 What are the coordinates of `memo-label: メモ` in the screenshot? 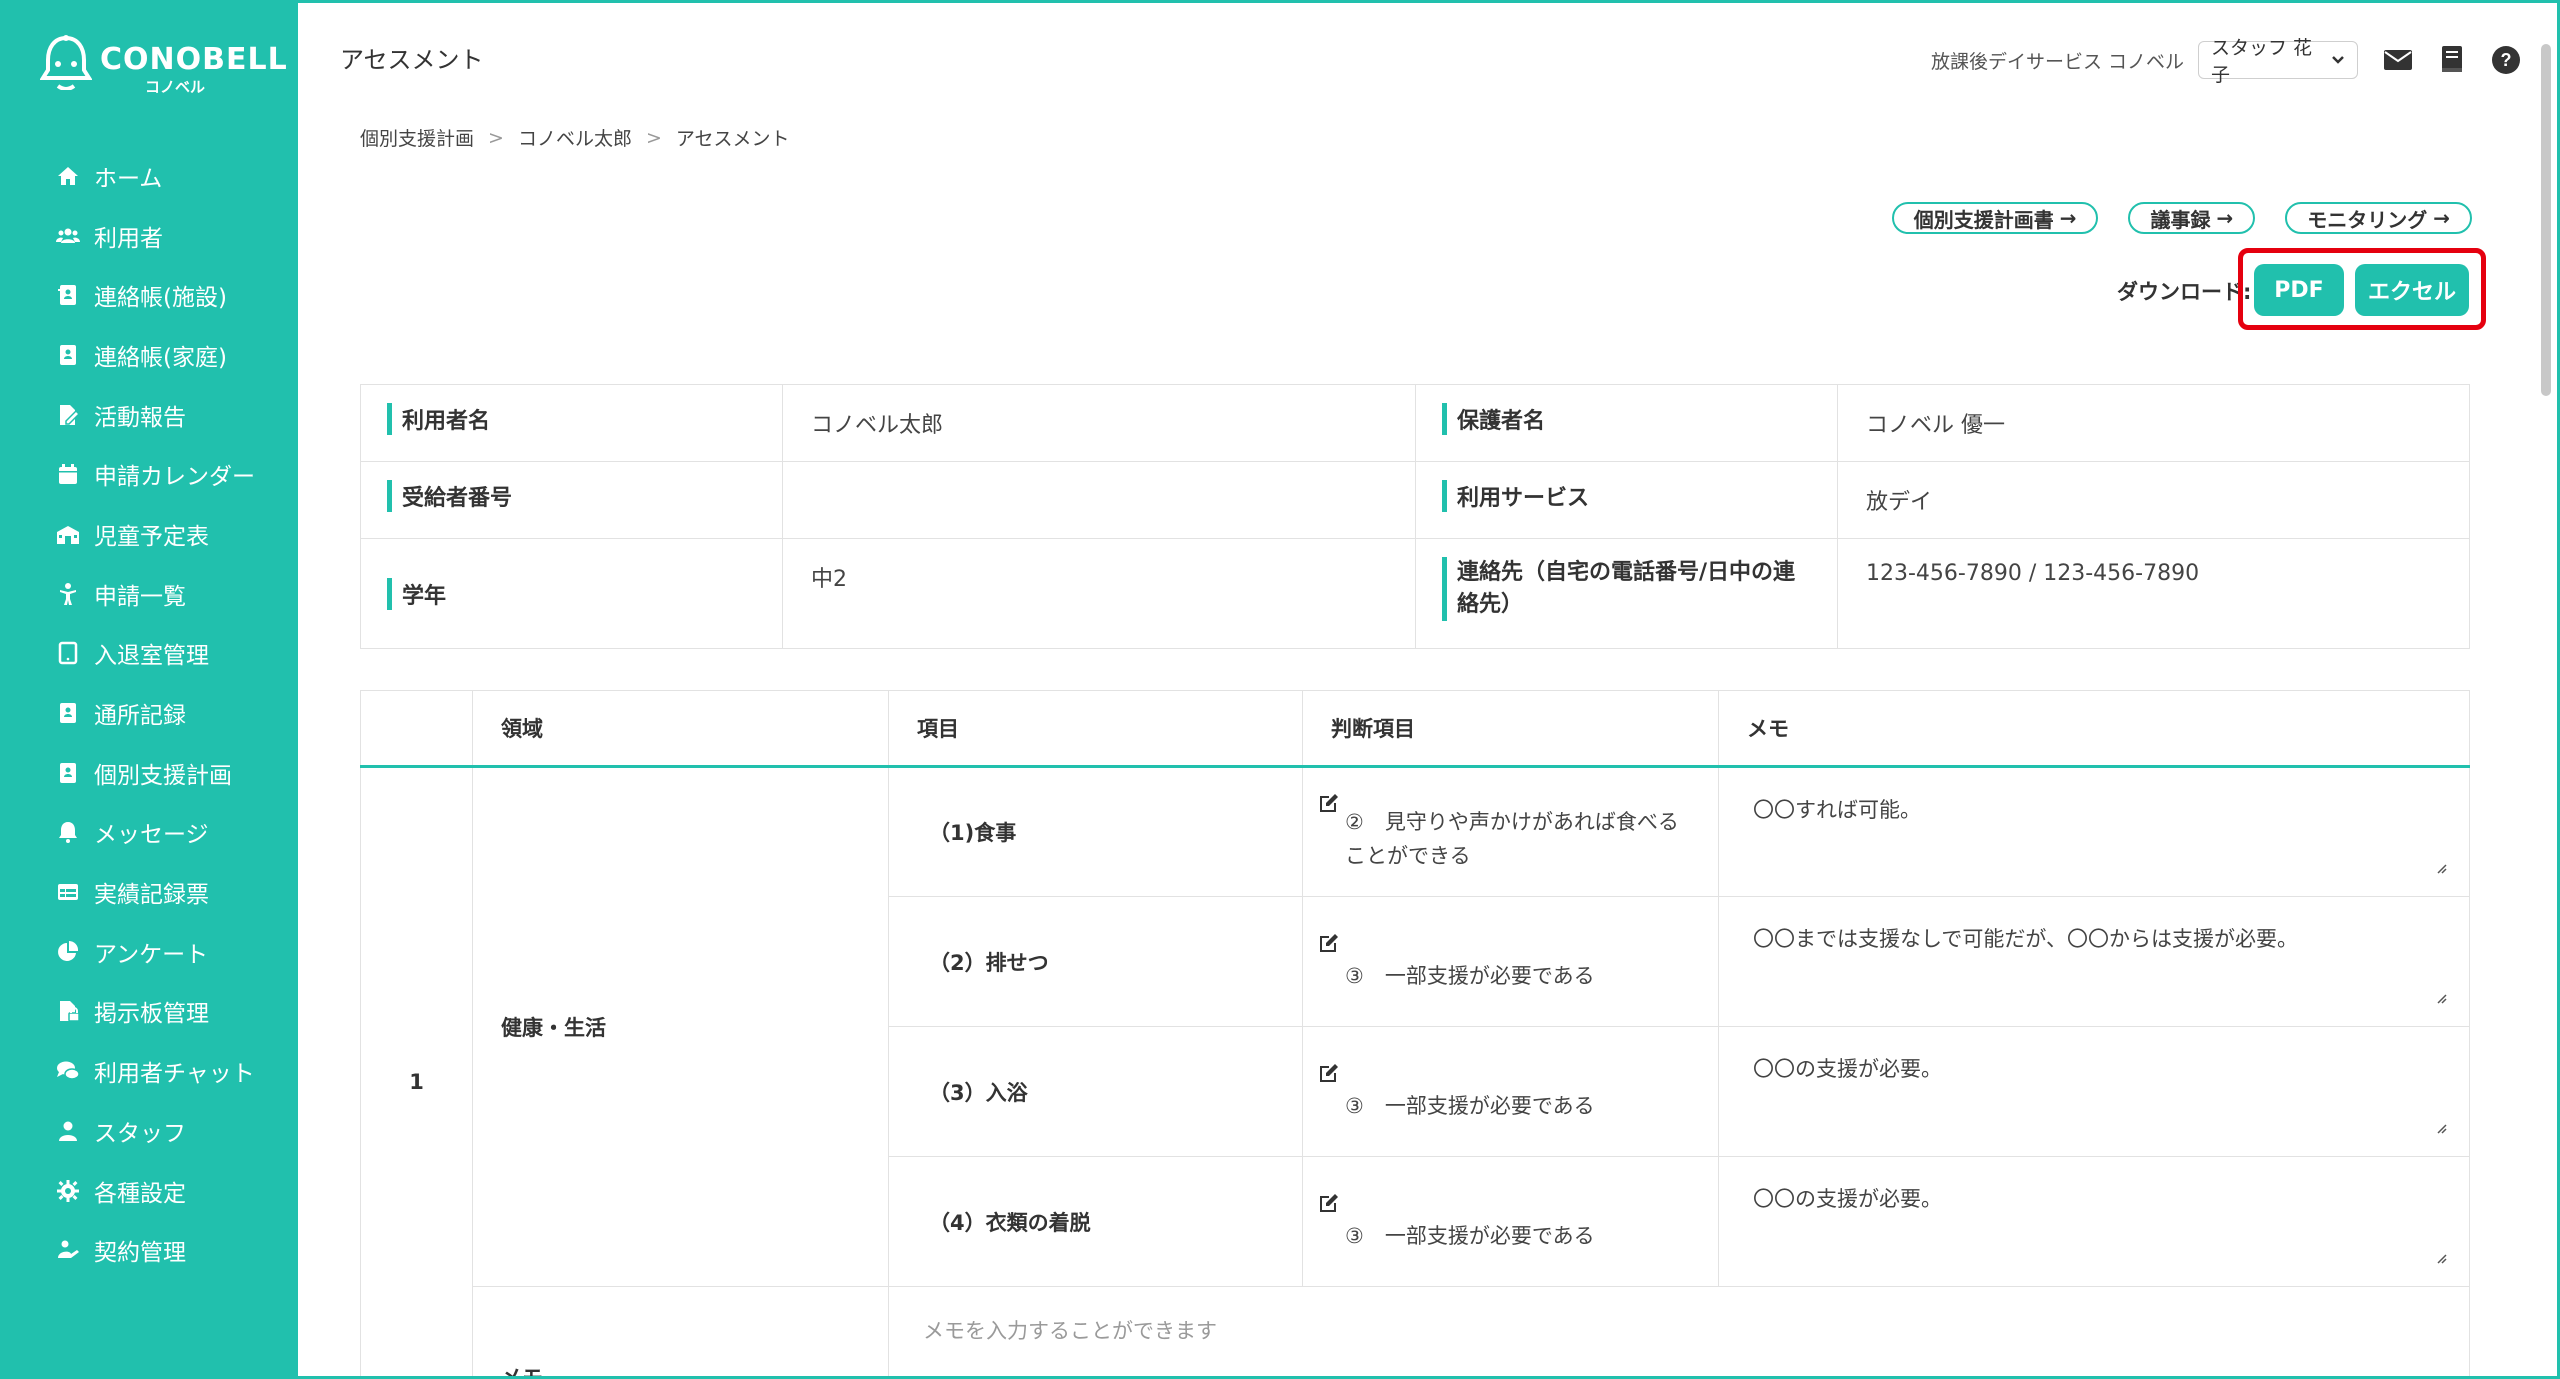 It's located at (680, 1332).